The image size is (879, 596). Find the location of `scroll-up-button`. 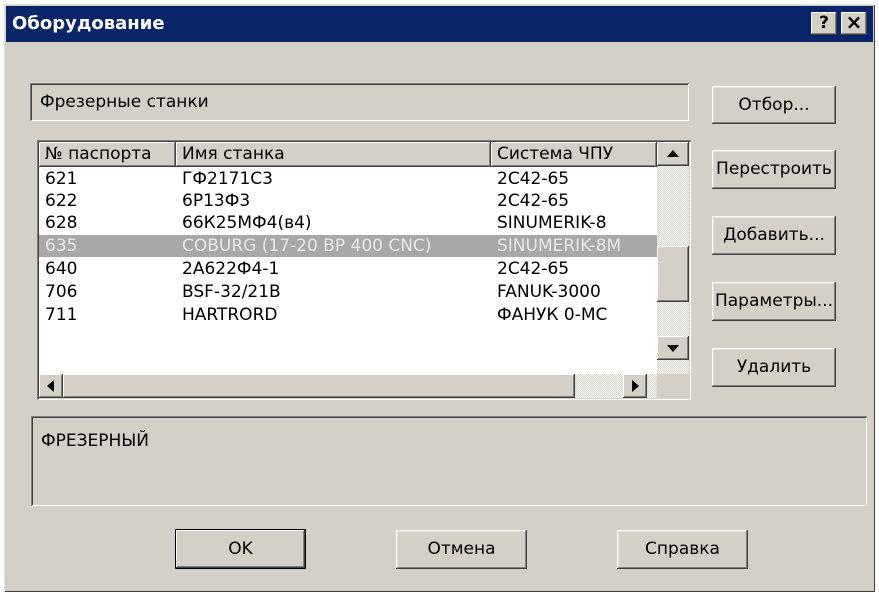

scroll-up-button is located at coordinates (673, 154).